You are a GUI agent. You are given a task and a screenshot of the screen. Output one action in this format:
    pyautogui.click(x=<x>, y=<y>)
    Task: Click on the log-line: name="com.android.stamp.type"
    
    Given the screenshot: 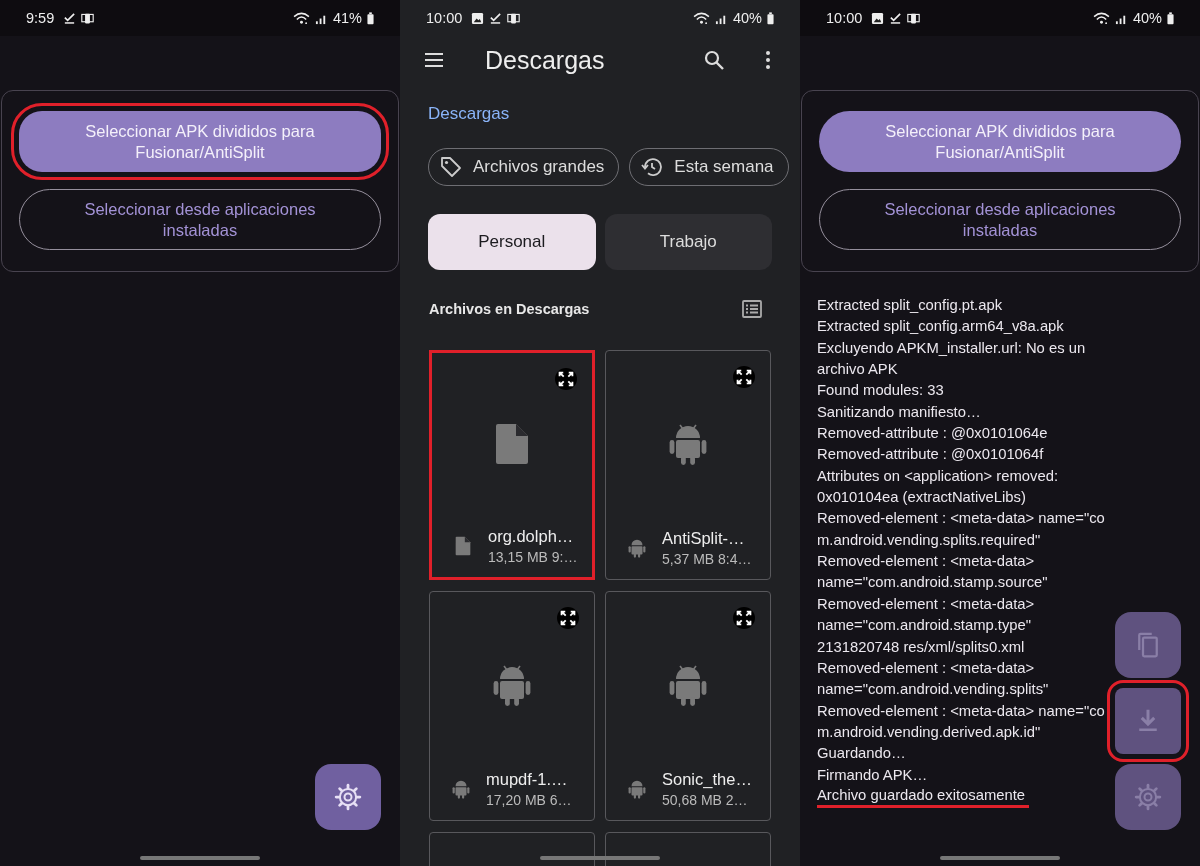 What is the action you would take?
    pyautogui.click(x=924, y=626)
    